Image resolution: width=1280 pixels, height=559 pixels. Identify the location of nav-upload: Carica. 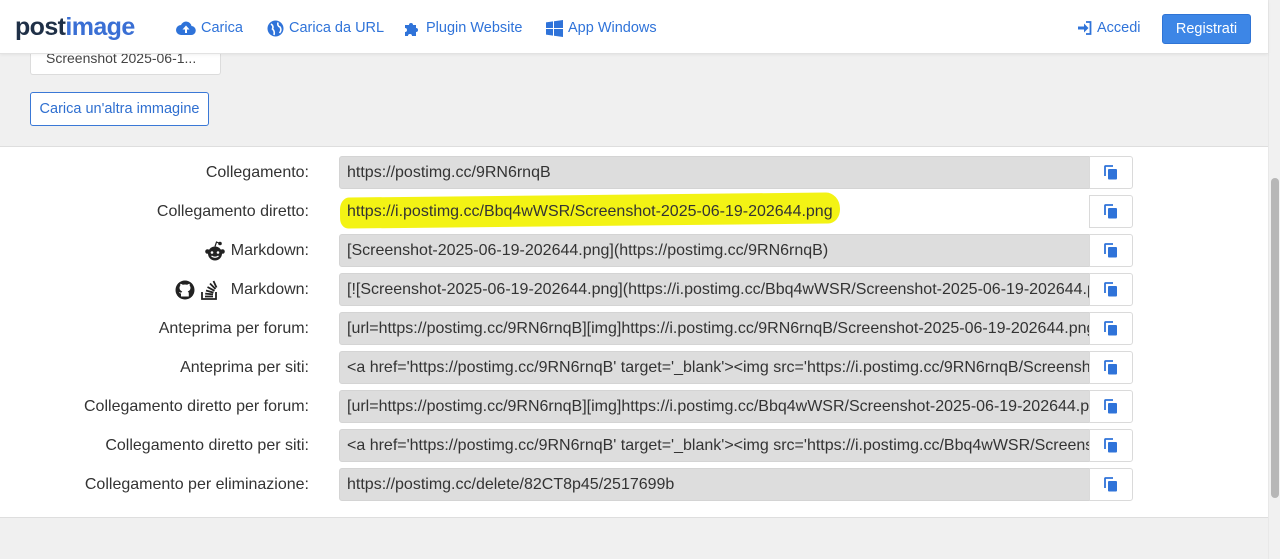
(209, 28).